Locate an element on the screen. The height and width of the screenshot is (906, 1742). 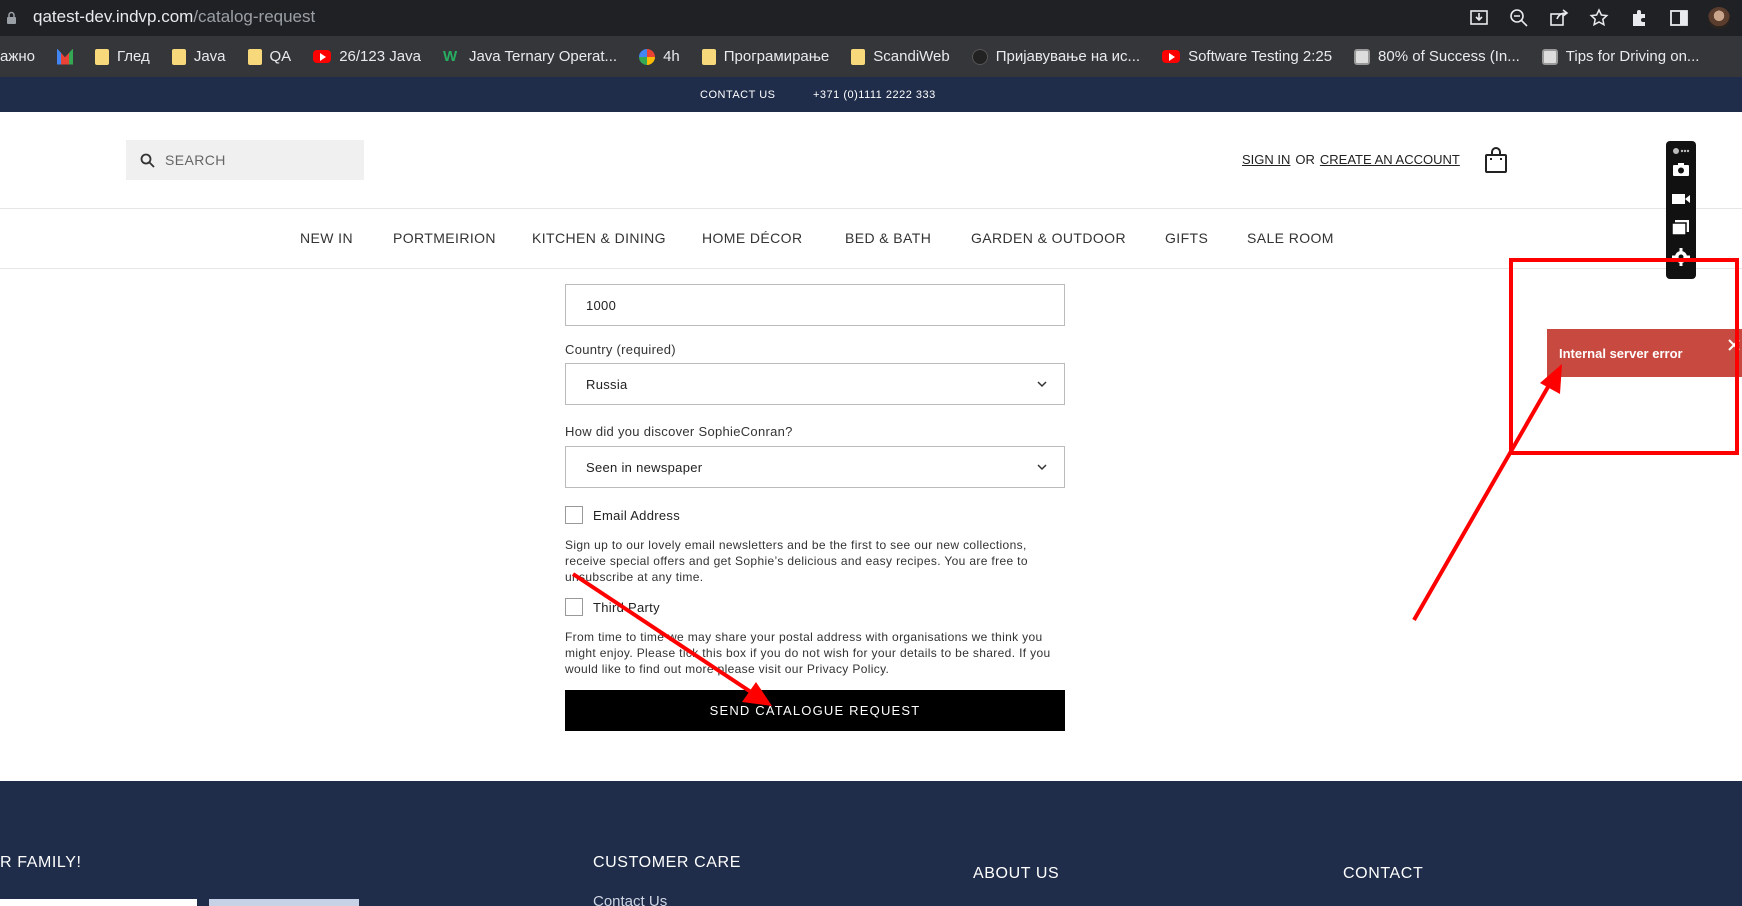
sign-in-link: SIGN IN is located at coordinates (1266, 159).